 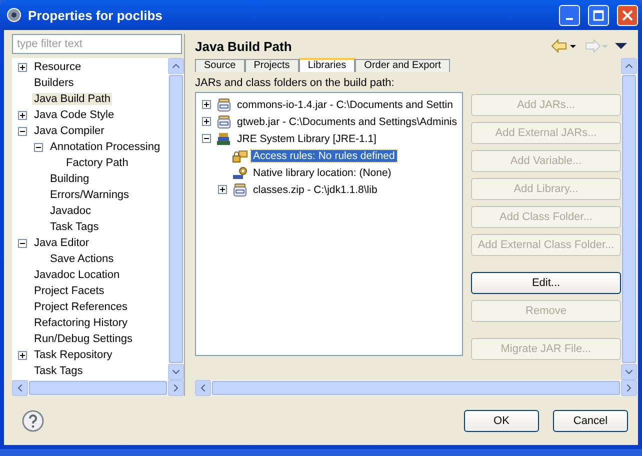 I want to click on tree-item: Factory Path, so click(x=97, y=163).